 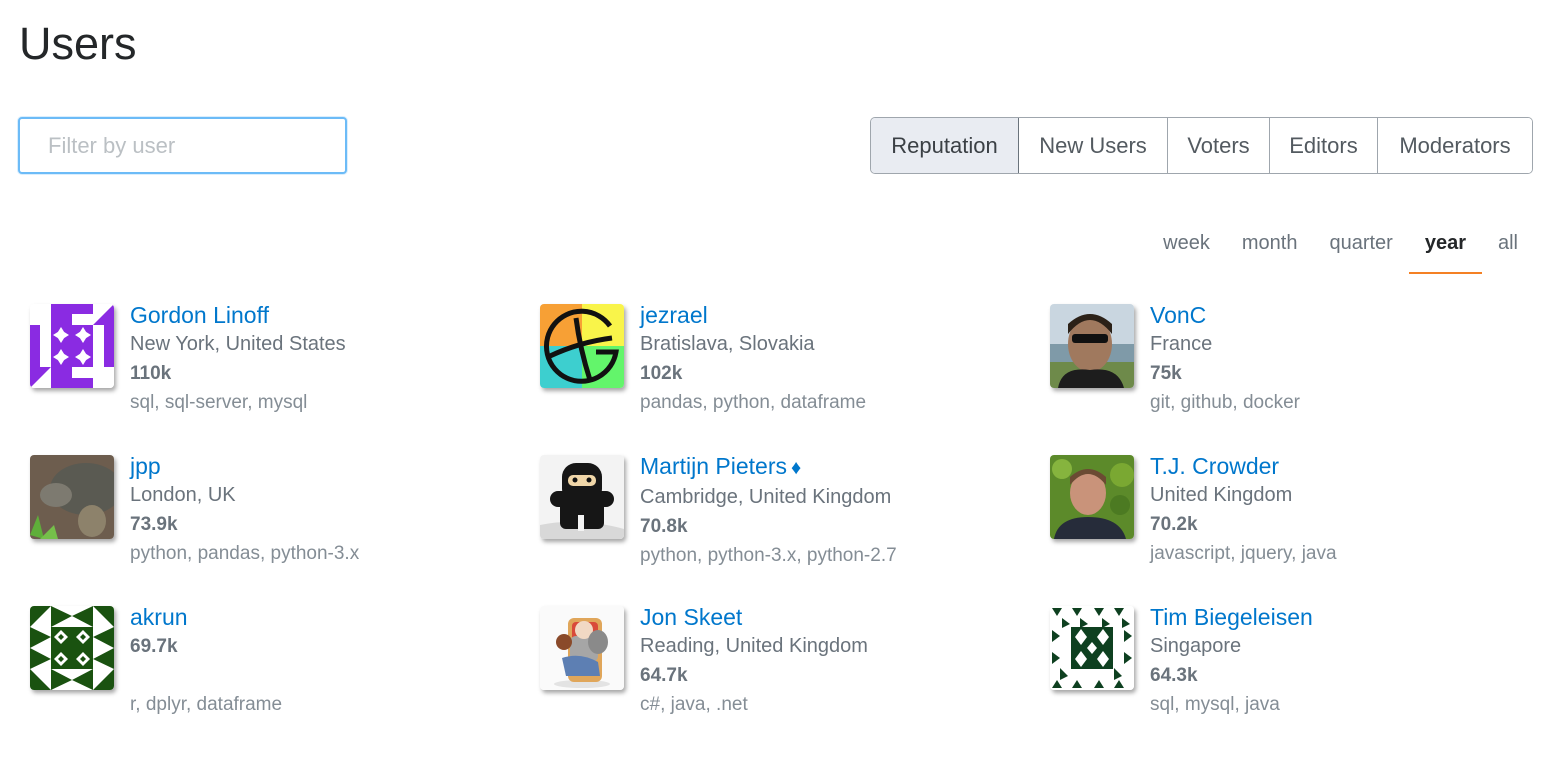 What do you see at coordinates (664, 526) in the screenshot?
I see `user-reputation: 70.8k` at bounding box center [664, 526].